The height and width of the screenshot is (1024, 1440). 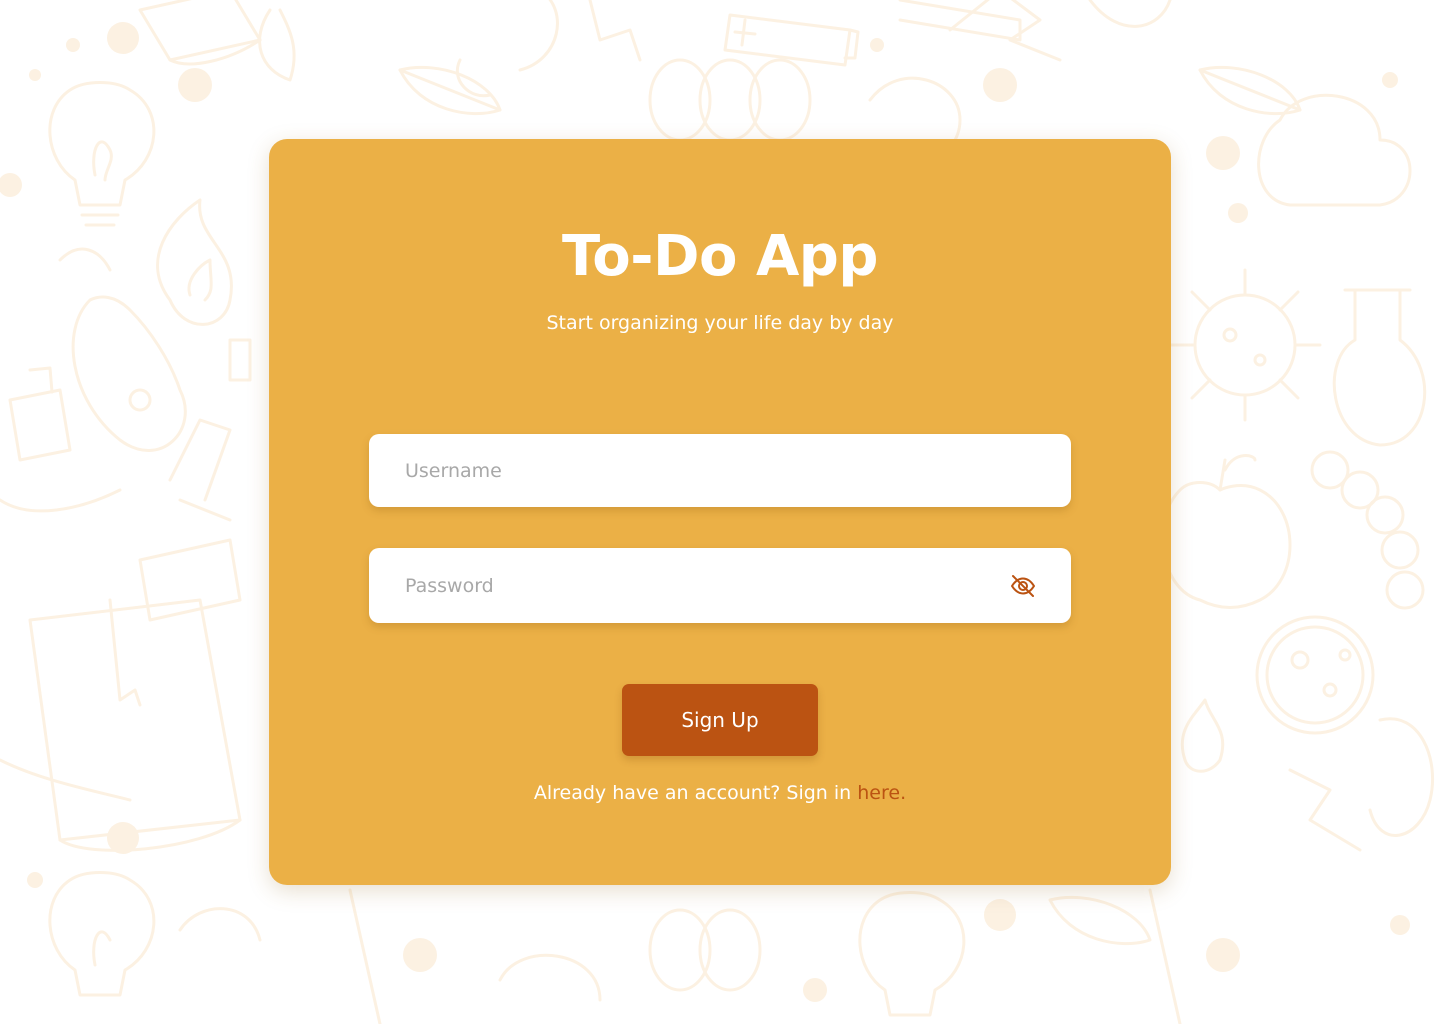 I want to click on eye-off-icon, so click(x=1023, y=586).